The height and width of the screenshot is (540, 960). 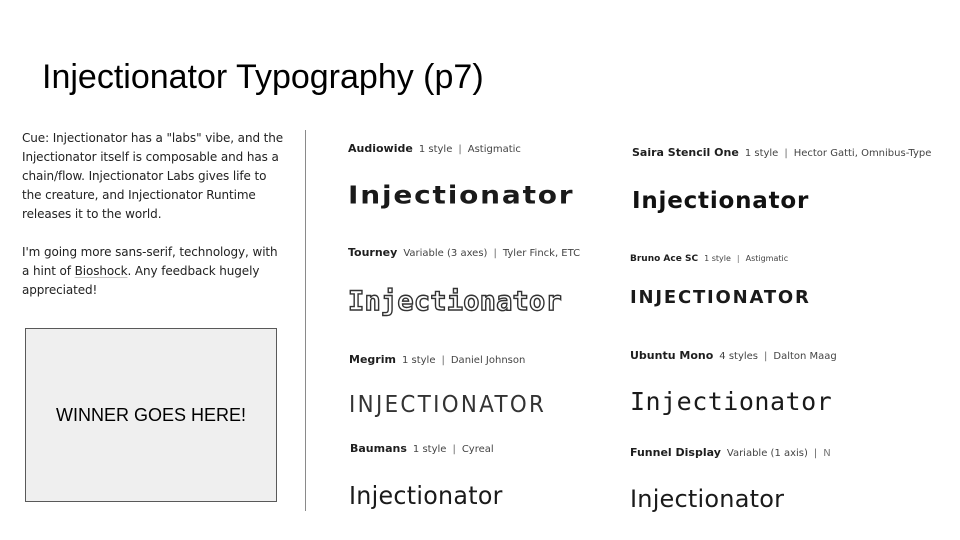 I want to click on font-meta-audiowide: Audiowide 1 style | Astigmatic, so click(x=434, y=148).